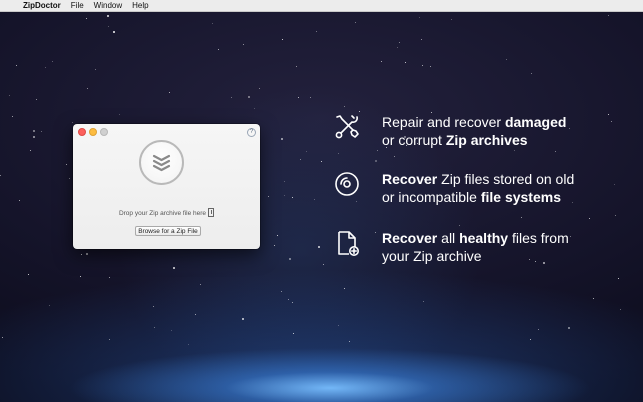  Describe the element at coordinates (108, 5) in the screenshot. I see `menu-window: Window` at that location.